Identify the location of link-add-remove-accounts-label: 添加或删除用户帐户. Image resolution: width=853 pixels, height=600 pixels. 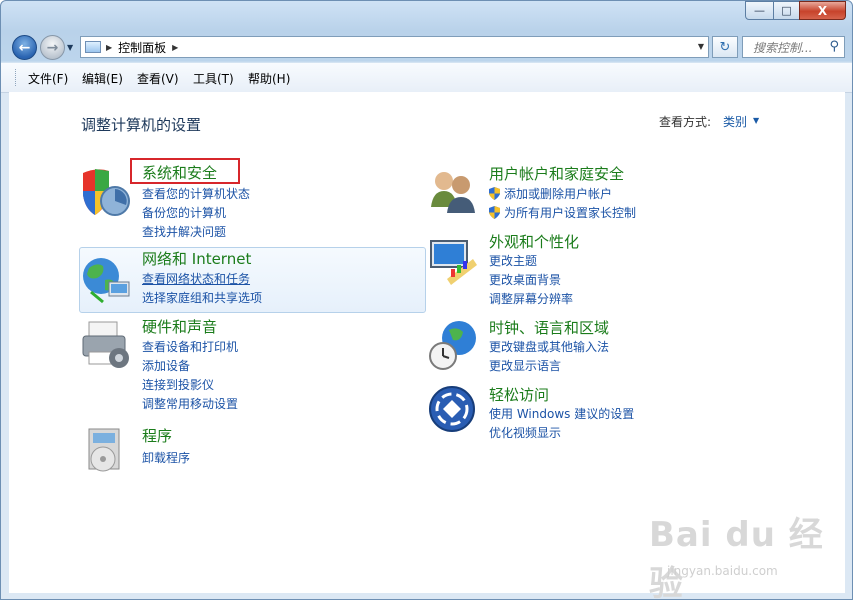
(558, 194).